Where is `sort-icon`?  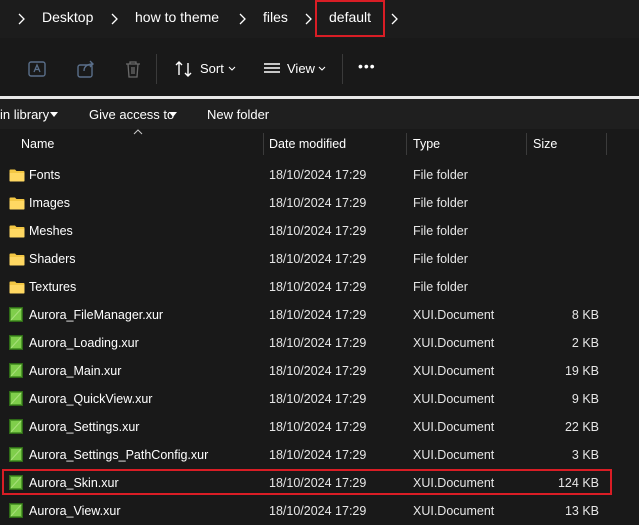 sort-icon is located at coordinates (183, 69).